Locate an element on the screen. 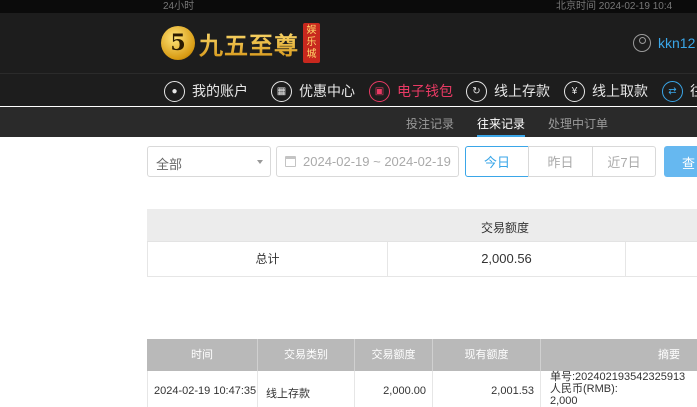 This screenshot has width=697, height=407. summary-header-label: 交易额度 is located at coordinates (505, 228).